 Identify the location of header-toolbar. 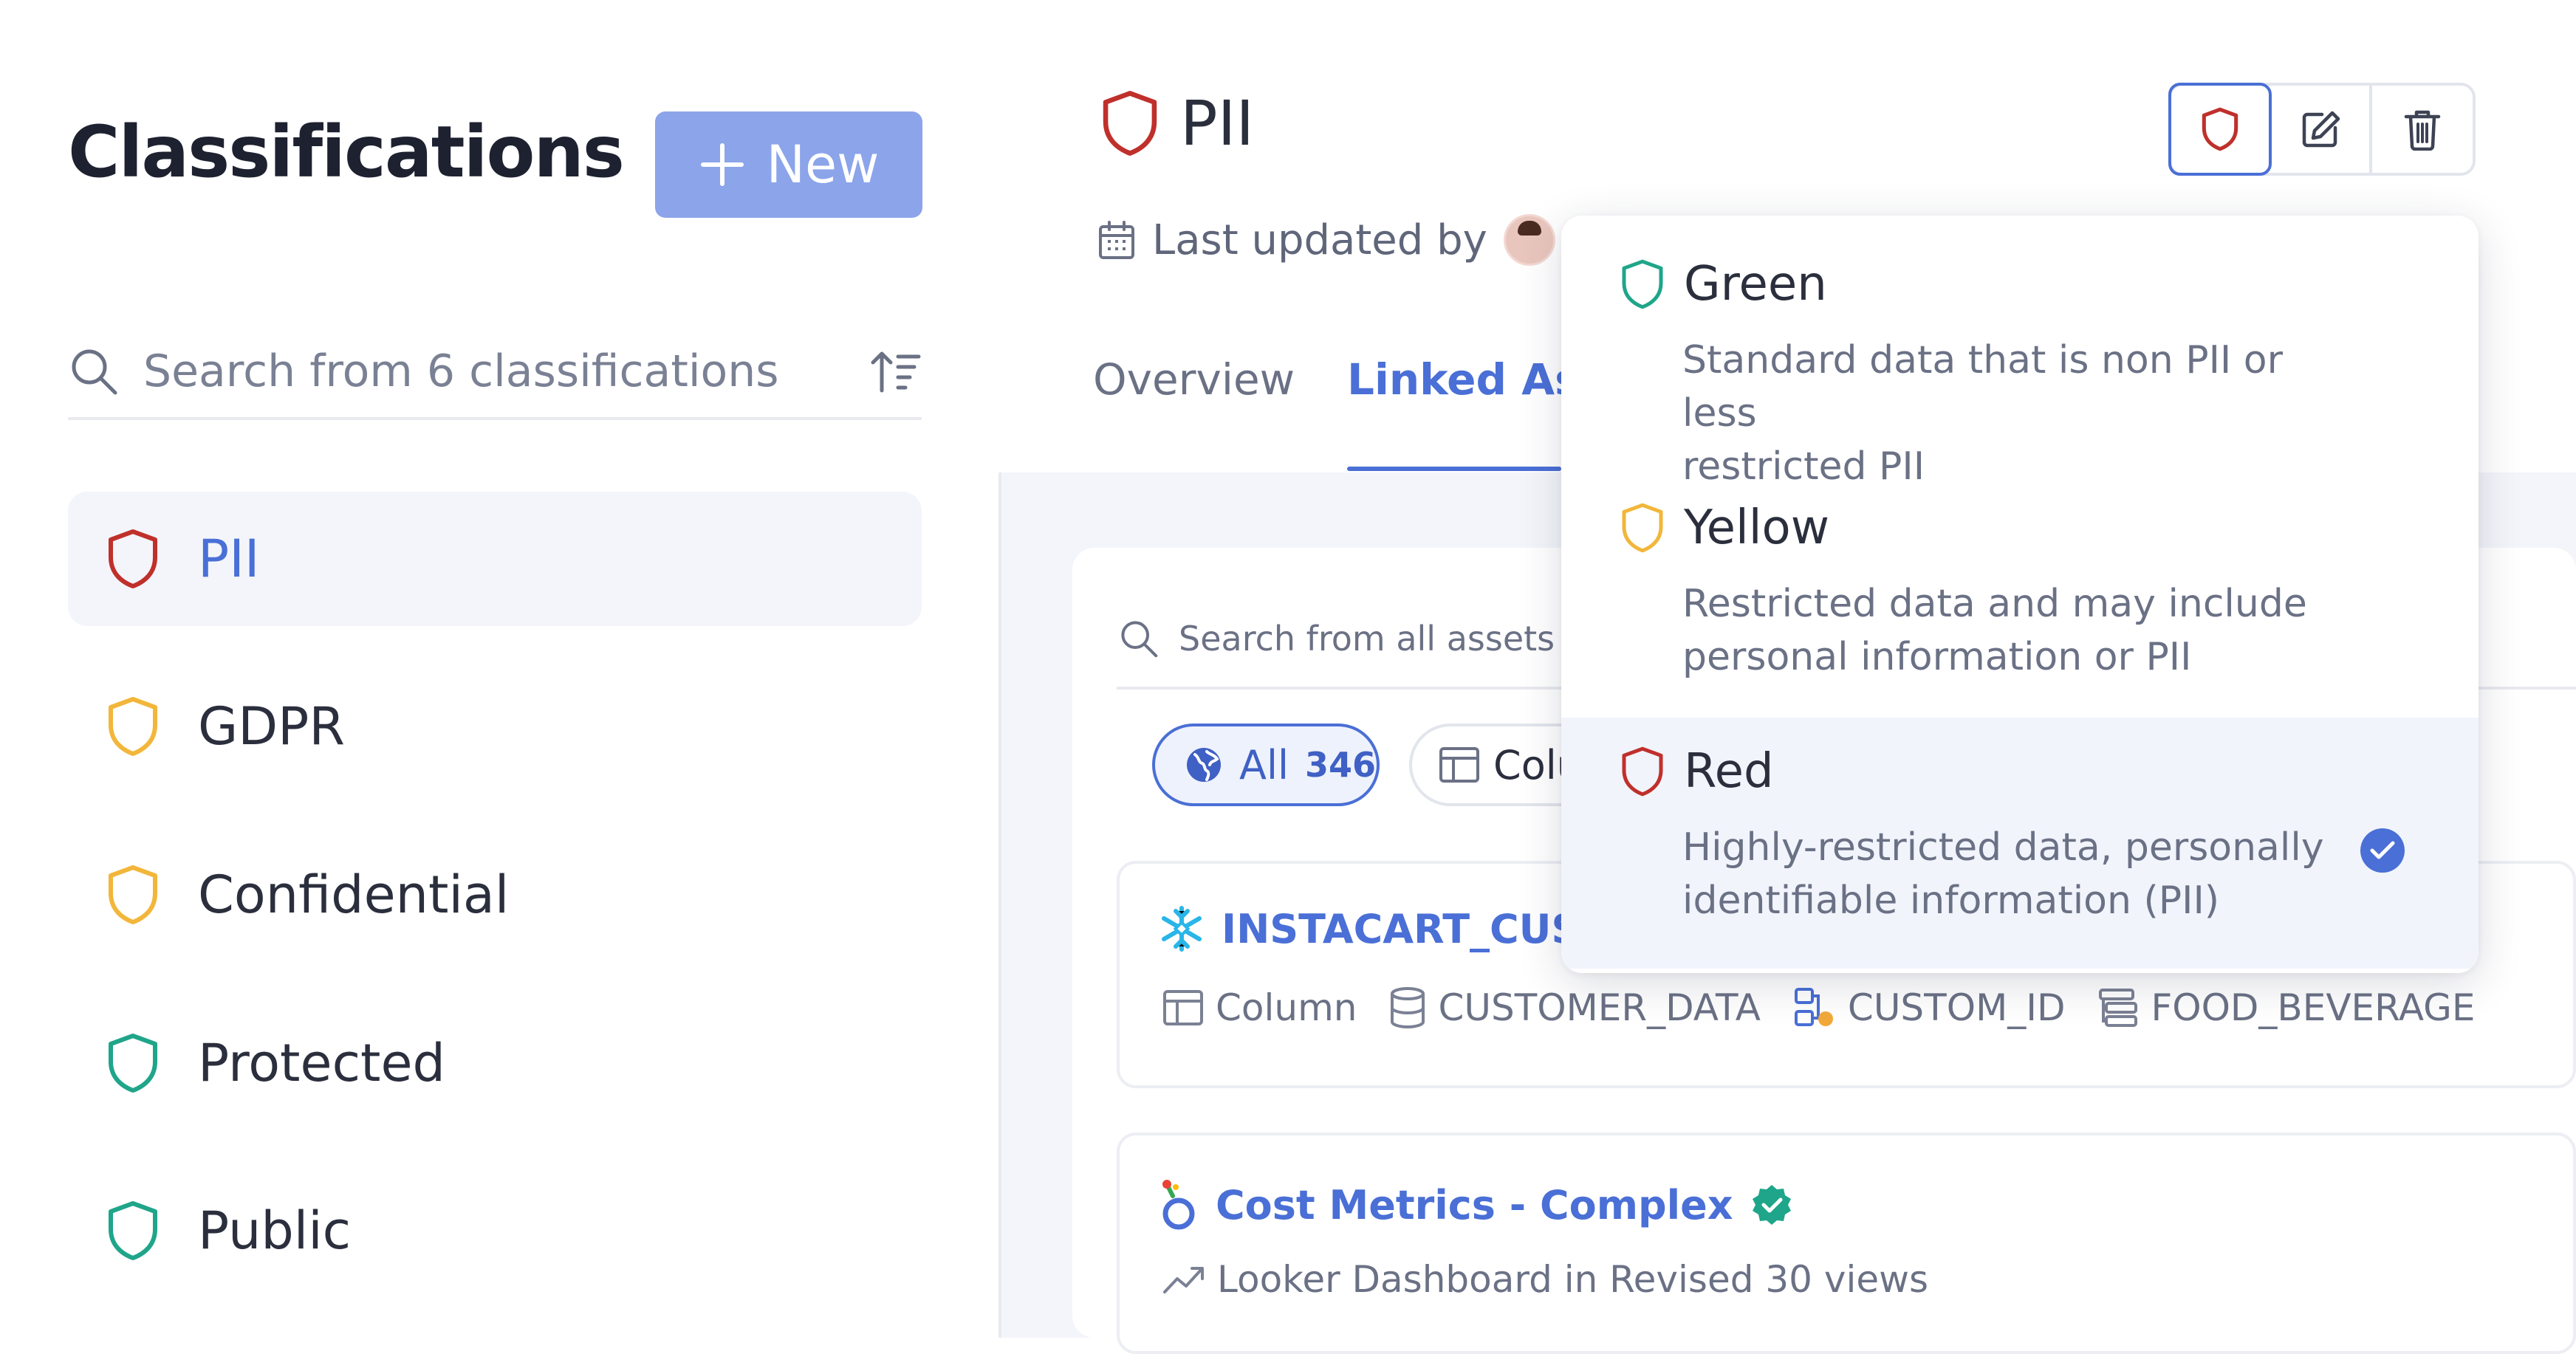
(2322, 129).